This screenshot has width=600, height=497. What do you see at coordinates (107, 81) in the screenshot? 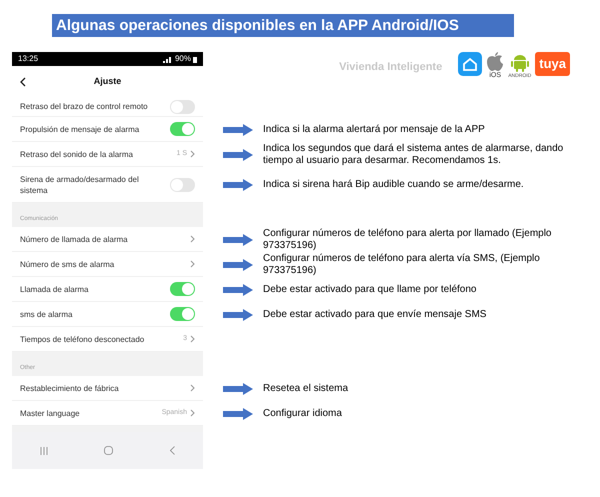
I see `screen-title: Ajuste` at bounding box center [107, 81].